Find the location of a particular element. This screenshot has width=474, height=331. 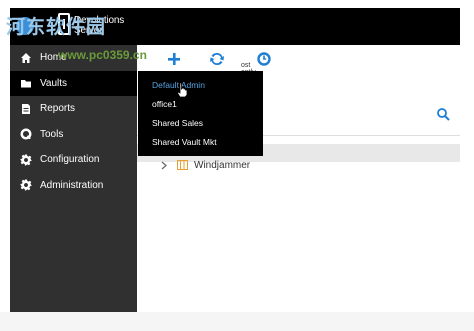

sidebar-item-configuration: Configuration is located at coordinates (73, 160).